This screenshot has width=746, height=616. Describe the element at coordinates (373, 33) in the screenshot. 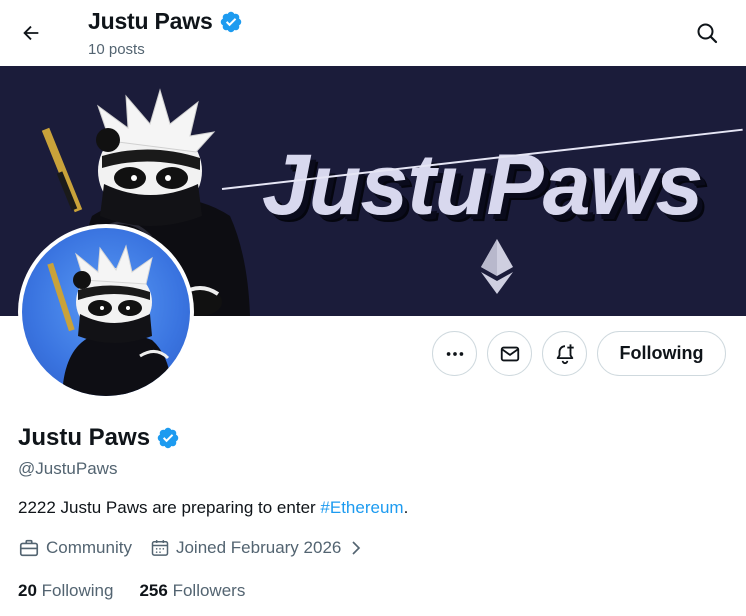

I see `profile-header: Justu Paws 10 posts` at that location.